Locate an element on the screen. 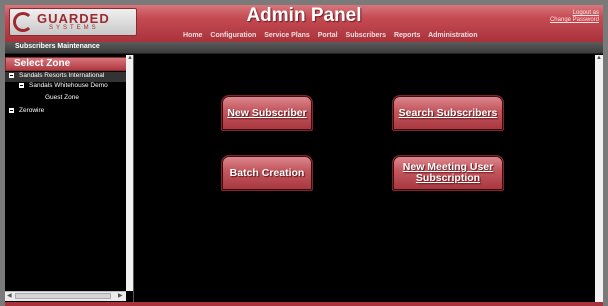  new-meeting-user-subscription-button: New Meeting User Subscription is located at coordinates (448, 173).